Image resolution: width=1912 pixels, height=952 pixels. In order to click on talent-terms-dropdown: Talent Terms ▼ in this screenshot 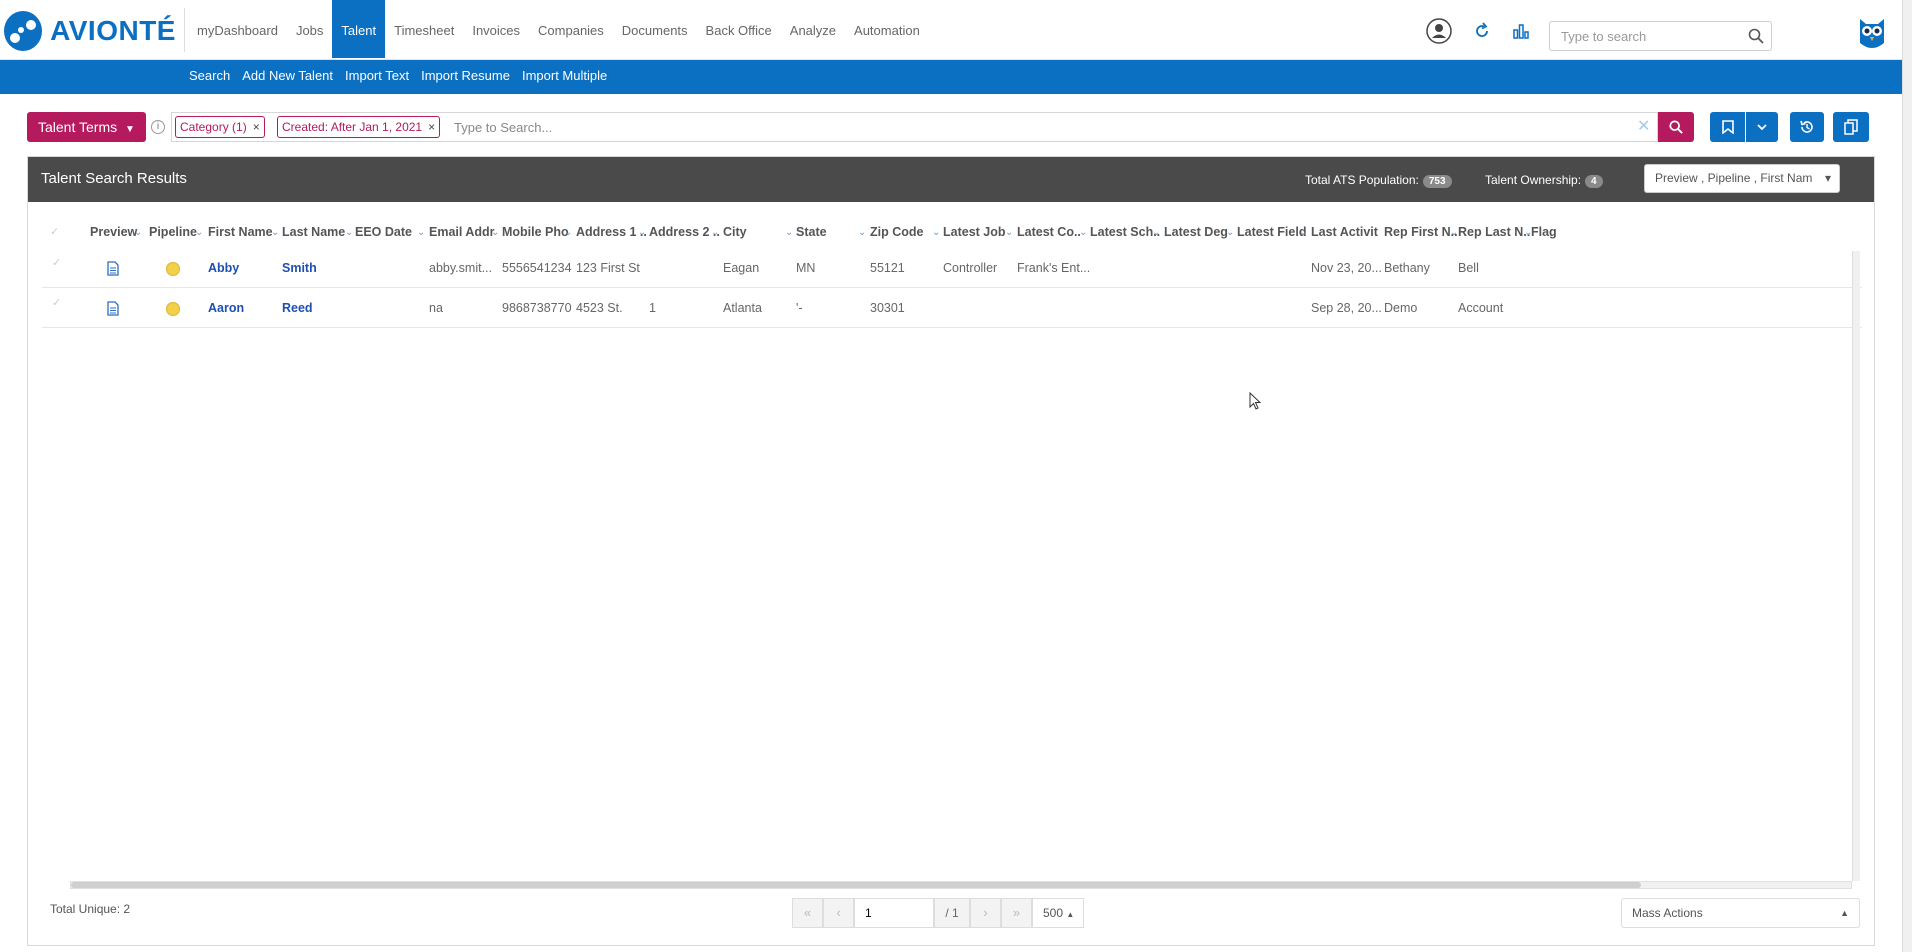, I will do `click(86, 127)`.